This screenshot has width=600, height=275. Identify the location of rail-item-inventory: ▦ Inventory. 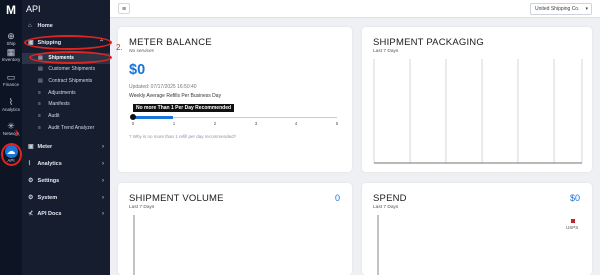
(11, 58).